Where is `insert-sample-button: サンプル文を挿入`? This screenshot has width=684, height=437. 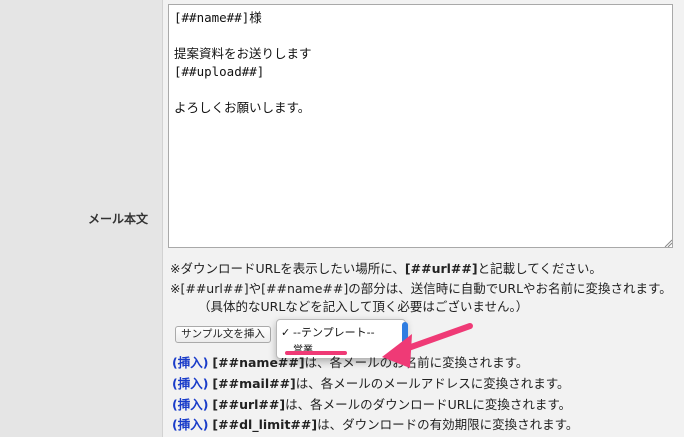
insert-sample-button: サンプル文を挿入 is located at coordinates (223, 334).